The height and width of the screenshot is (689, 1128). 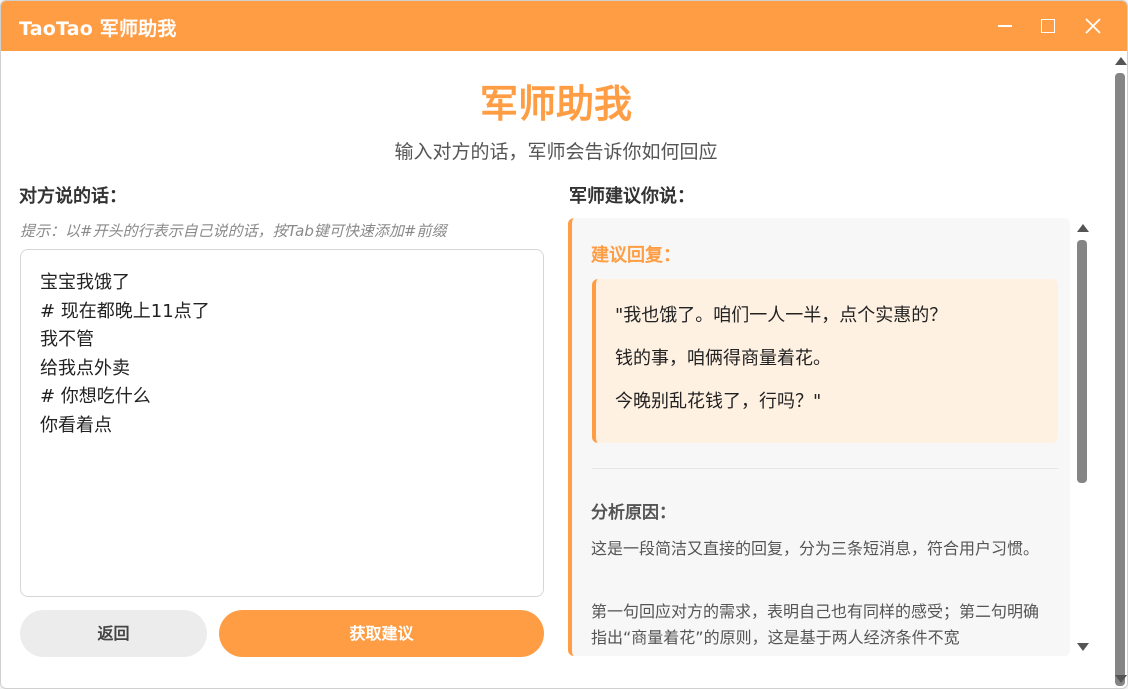 What do you see at coordinates (555, 104) in the screenshot?
I see `page-title: 军师助我` at bounding box center [555, 104].